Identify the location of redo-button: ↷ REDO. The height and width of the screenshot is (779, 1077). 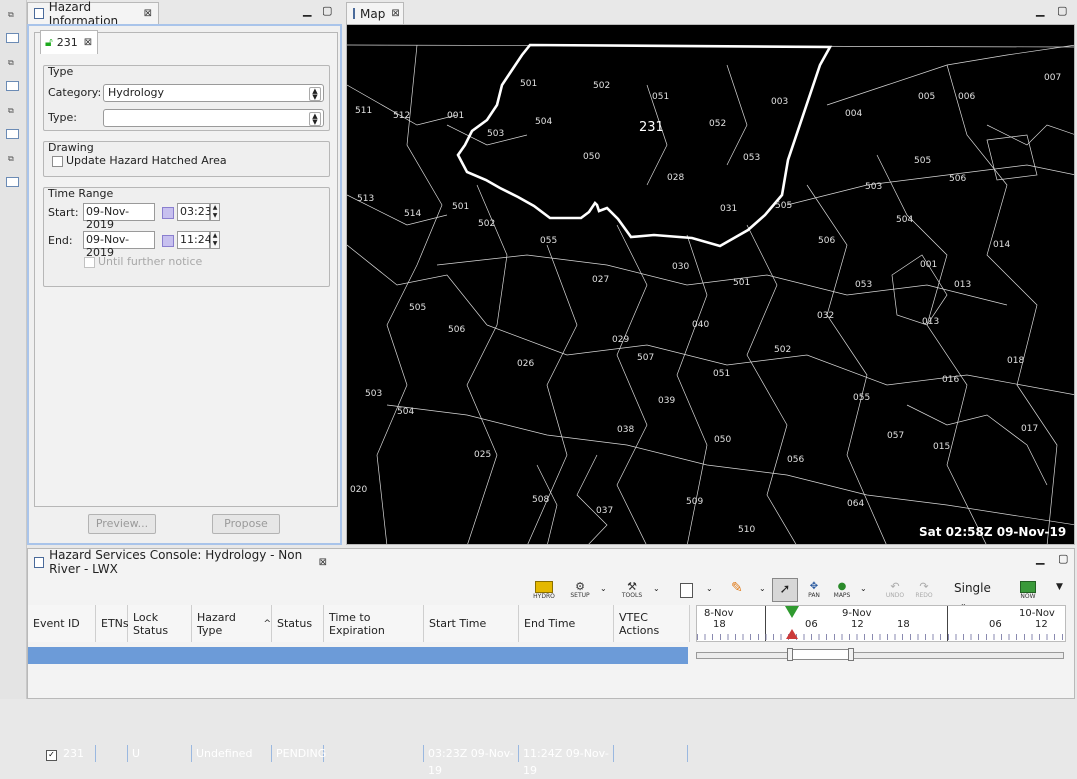
(924, 592).